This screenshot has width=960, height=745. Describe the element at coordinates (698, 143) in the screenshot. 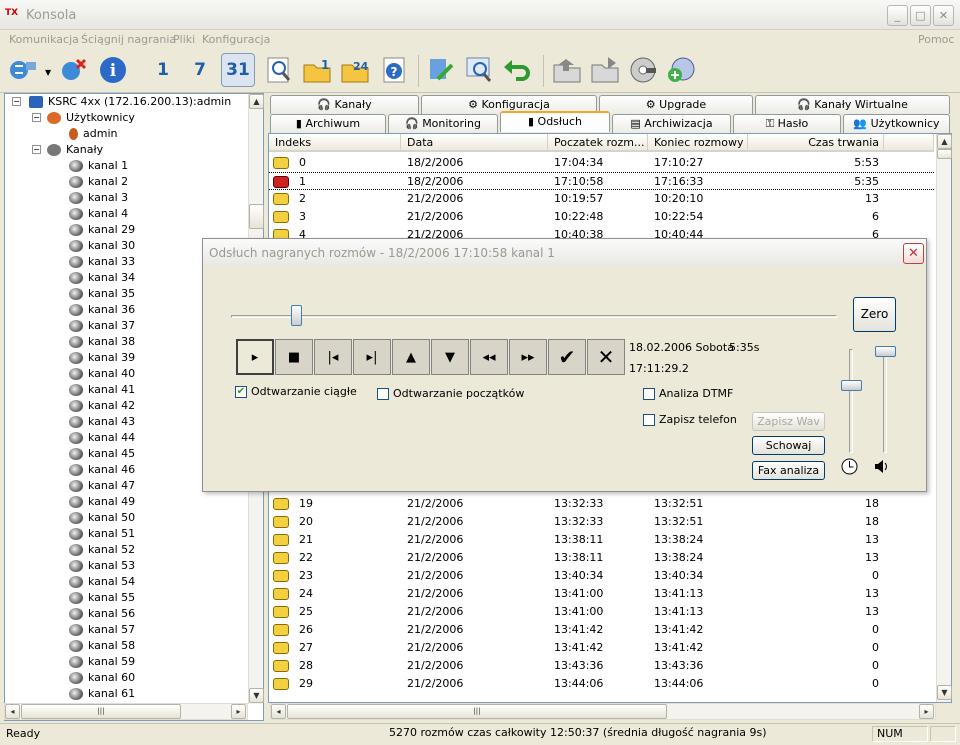

I see `col-header-koniec: Koniec rozmowy` at that location.